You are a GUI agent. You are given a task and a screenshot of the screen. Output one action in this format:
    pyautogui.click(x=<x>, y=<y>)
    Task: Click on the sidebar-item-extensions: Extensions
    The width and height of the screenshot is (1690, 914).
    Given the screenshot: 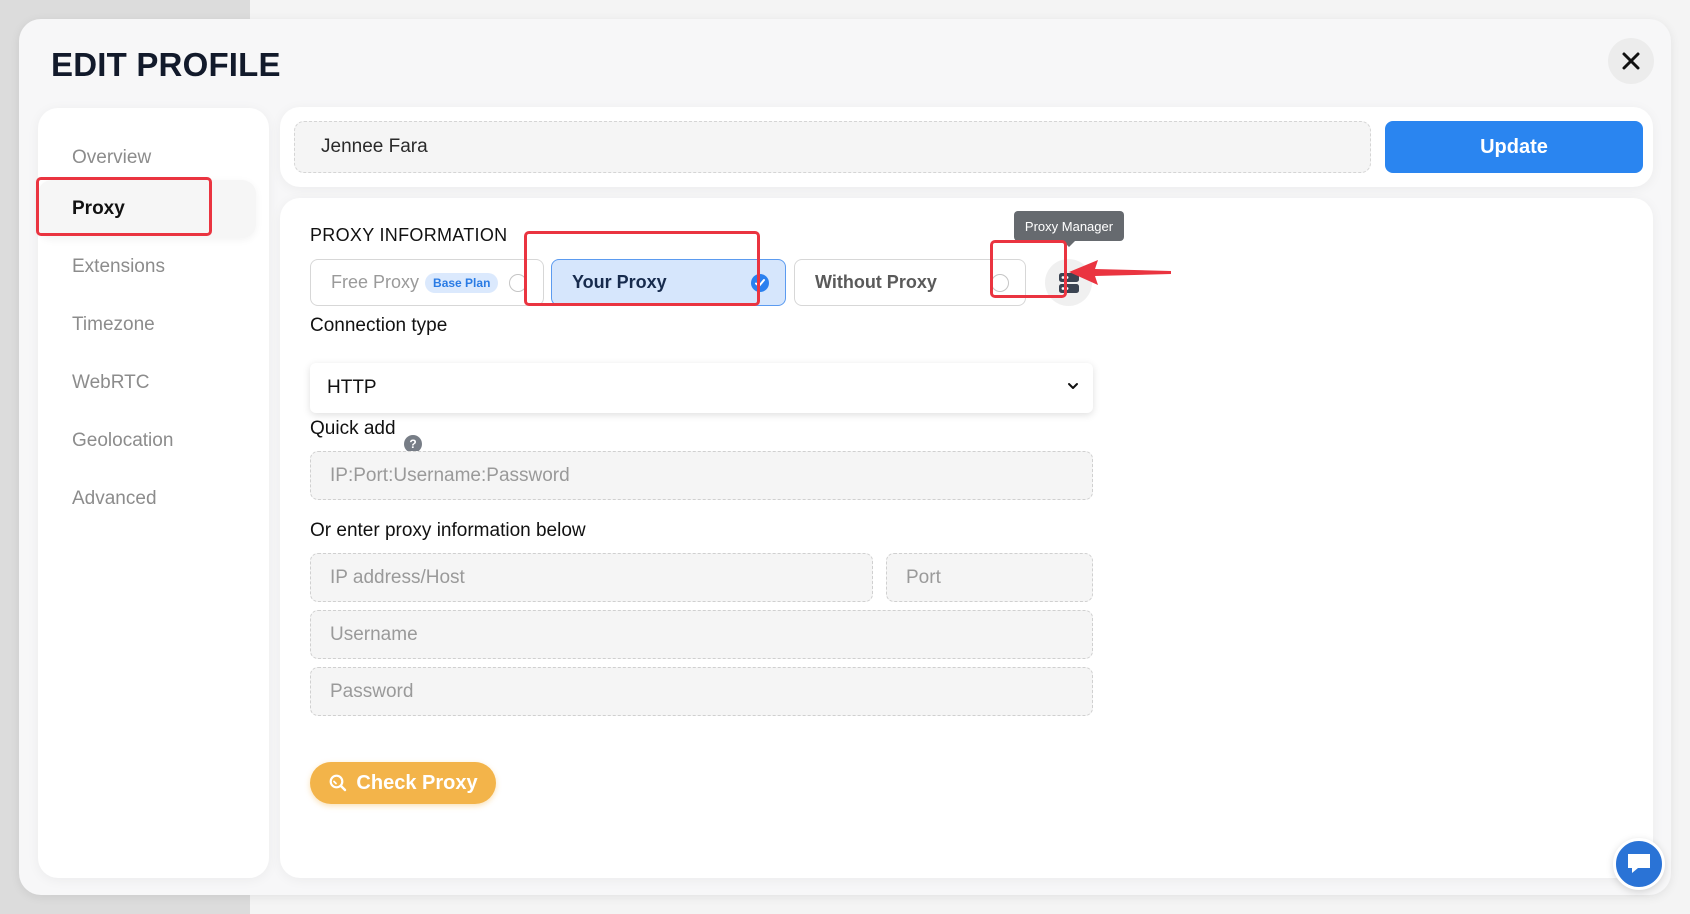 What is the action you would take?
    pyautogui.click(x=147, y=267)
    